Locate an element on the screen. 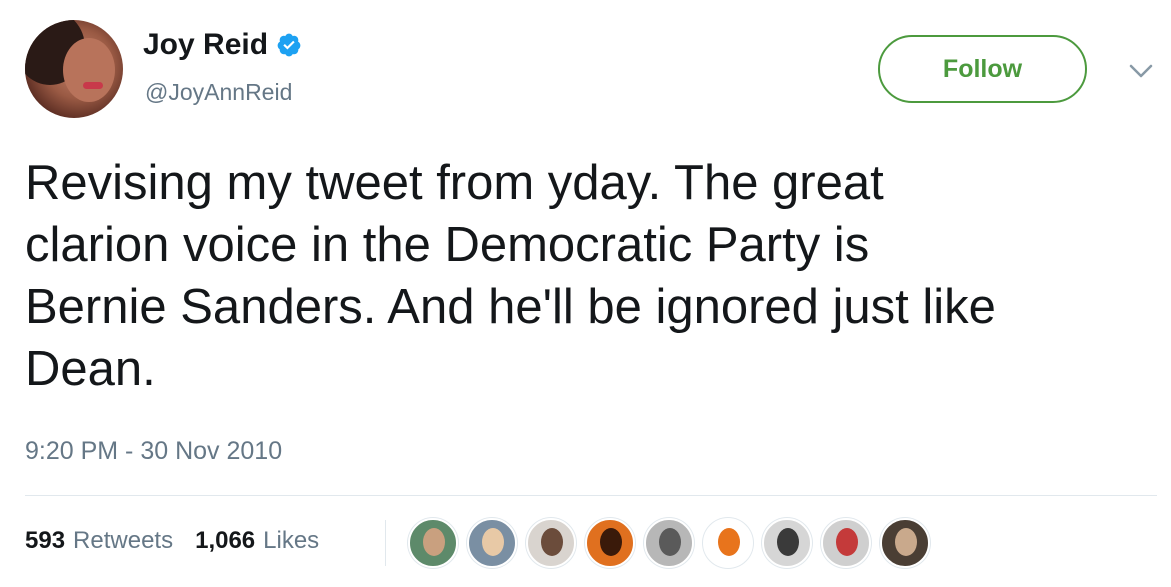  display-name: Joy Reid is located at coordinates (205, 45).